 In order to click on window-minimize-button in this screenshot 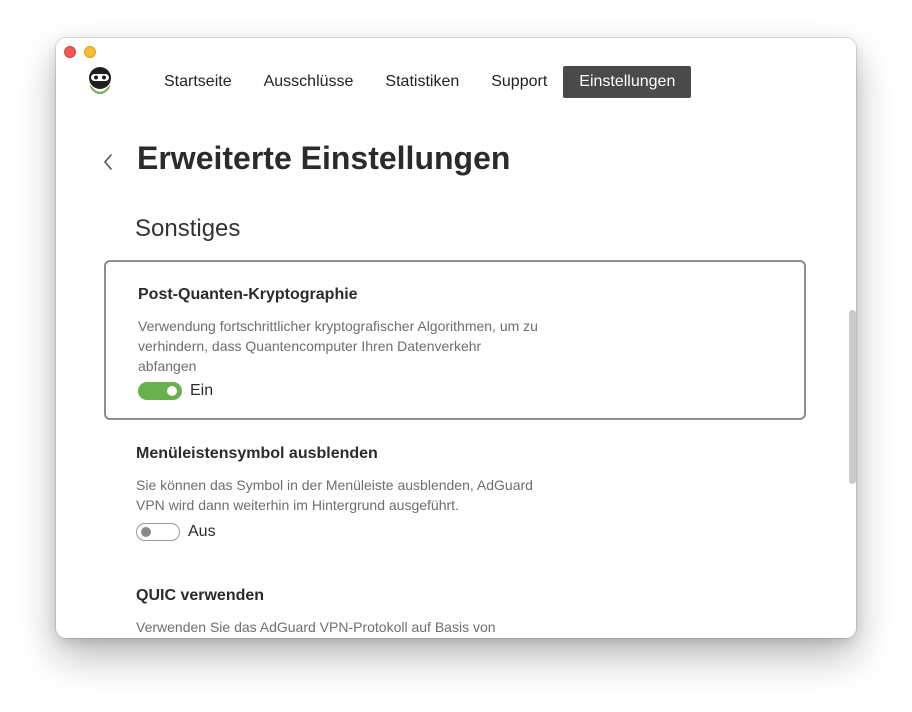, I will do `click(90, 52)`.